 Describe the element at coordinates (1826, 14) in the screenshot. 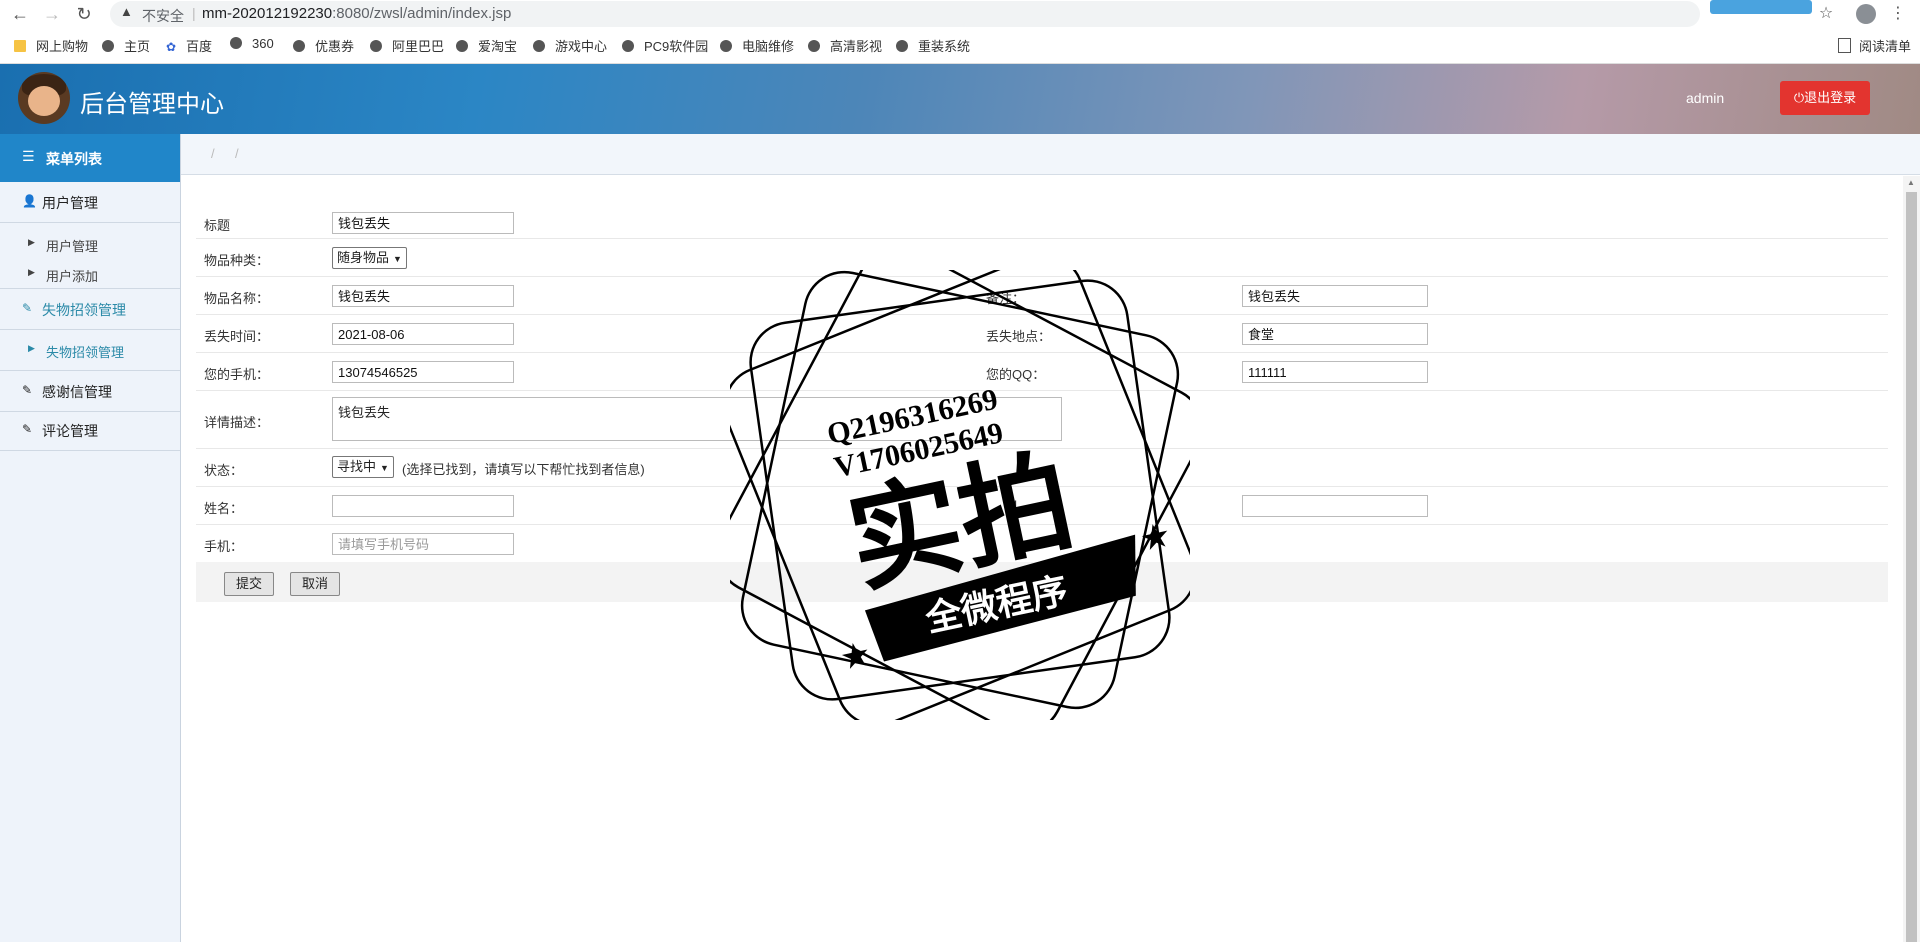

I see `star-icon: ☆` at that location.